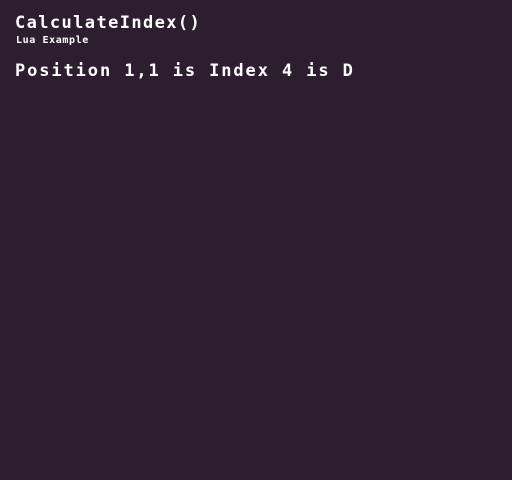  Describe the element at coordinates (52, 40) in the screenshot. I see `example-subtitle: Lua Example` at that location.